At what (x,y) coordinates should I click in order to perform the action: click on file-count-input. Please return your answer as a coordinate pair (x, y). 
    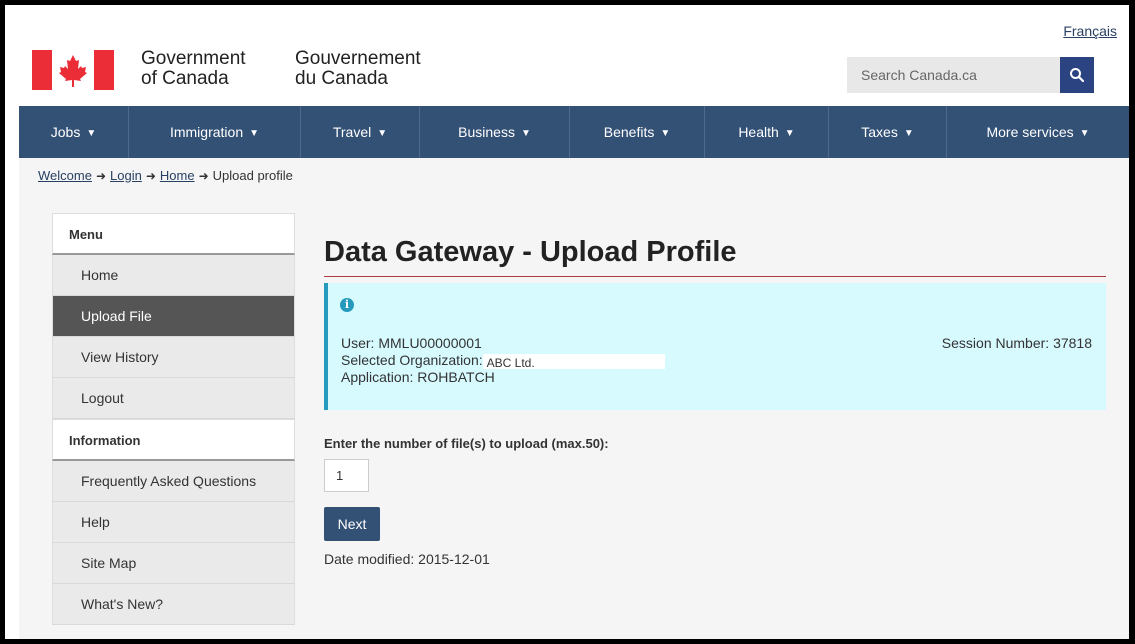
    Looking at the image, I should click on (346, 475).